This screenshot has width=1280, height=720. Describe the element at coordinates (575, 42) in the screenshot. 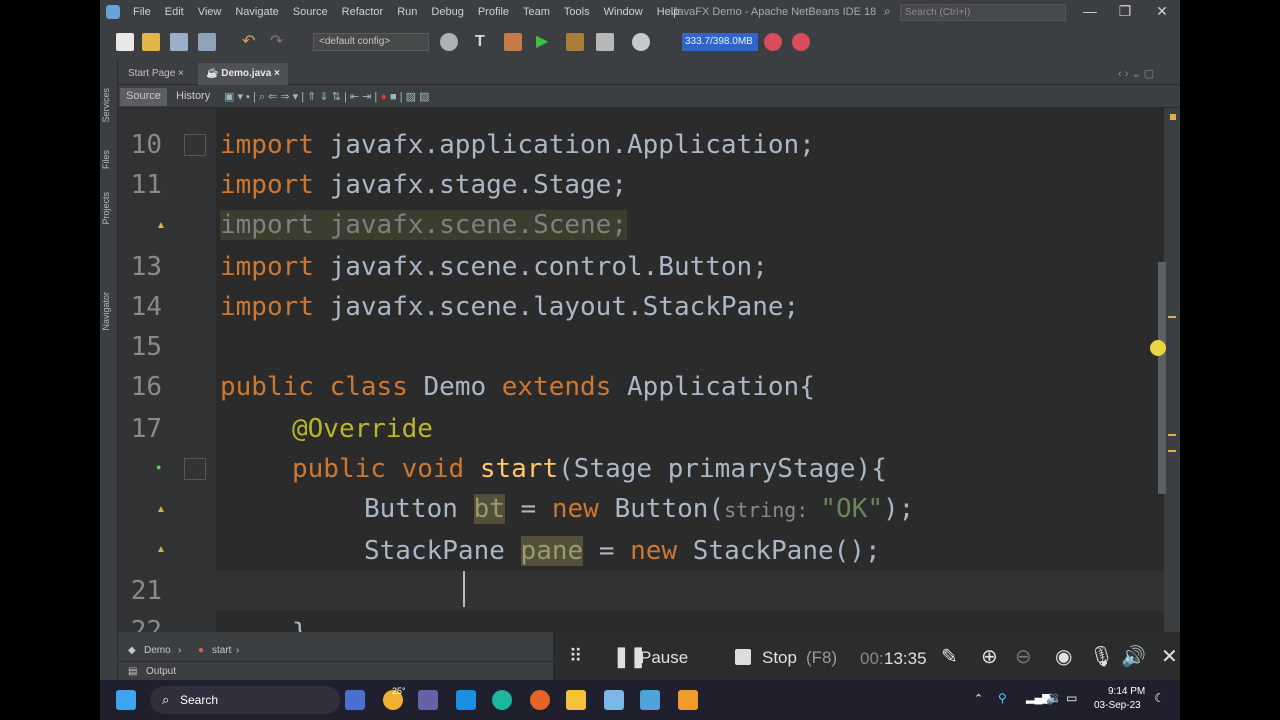

I see `debug-icon` at that location.